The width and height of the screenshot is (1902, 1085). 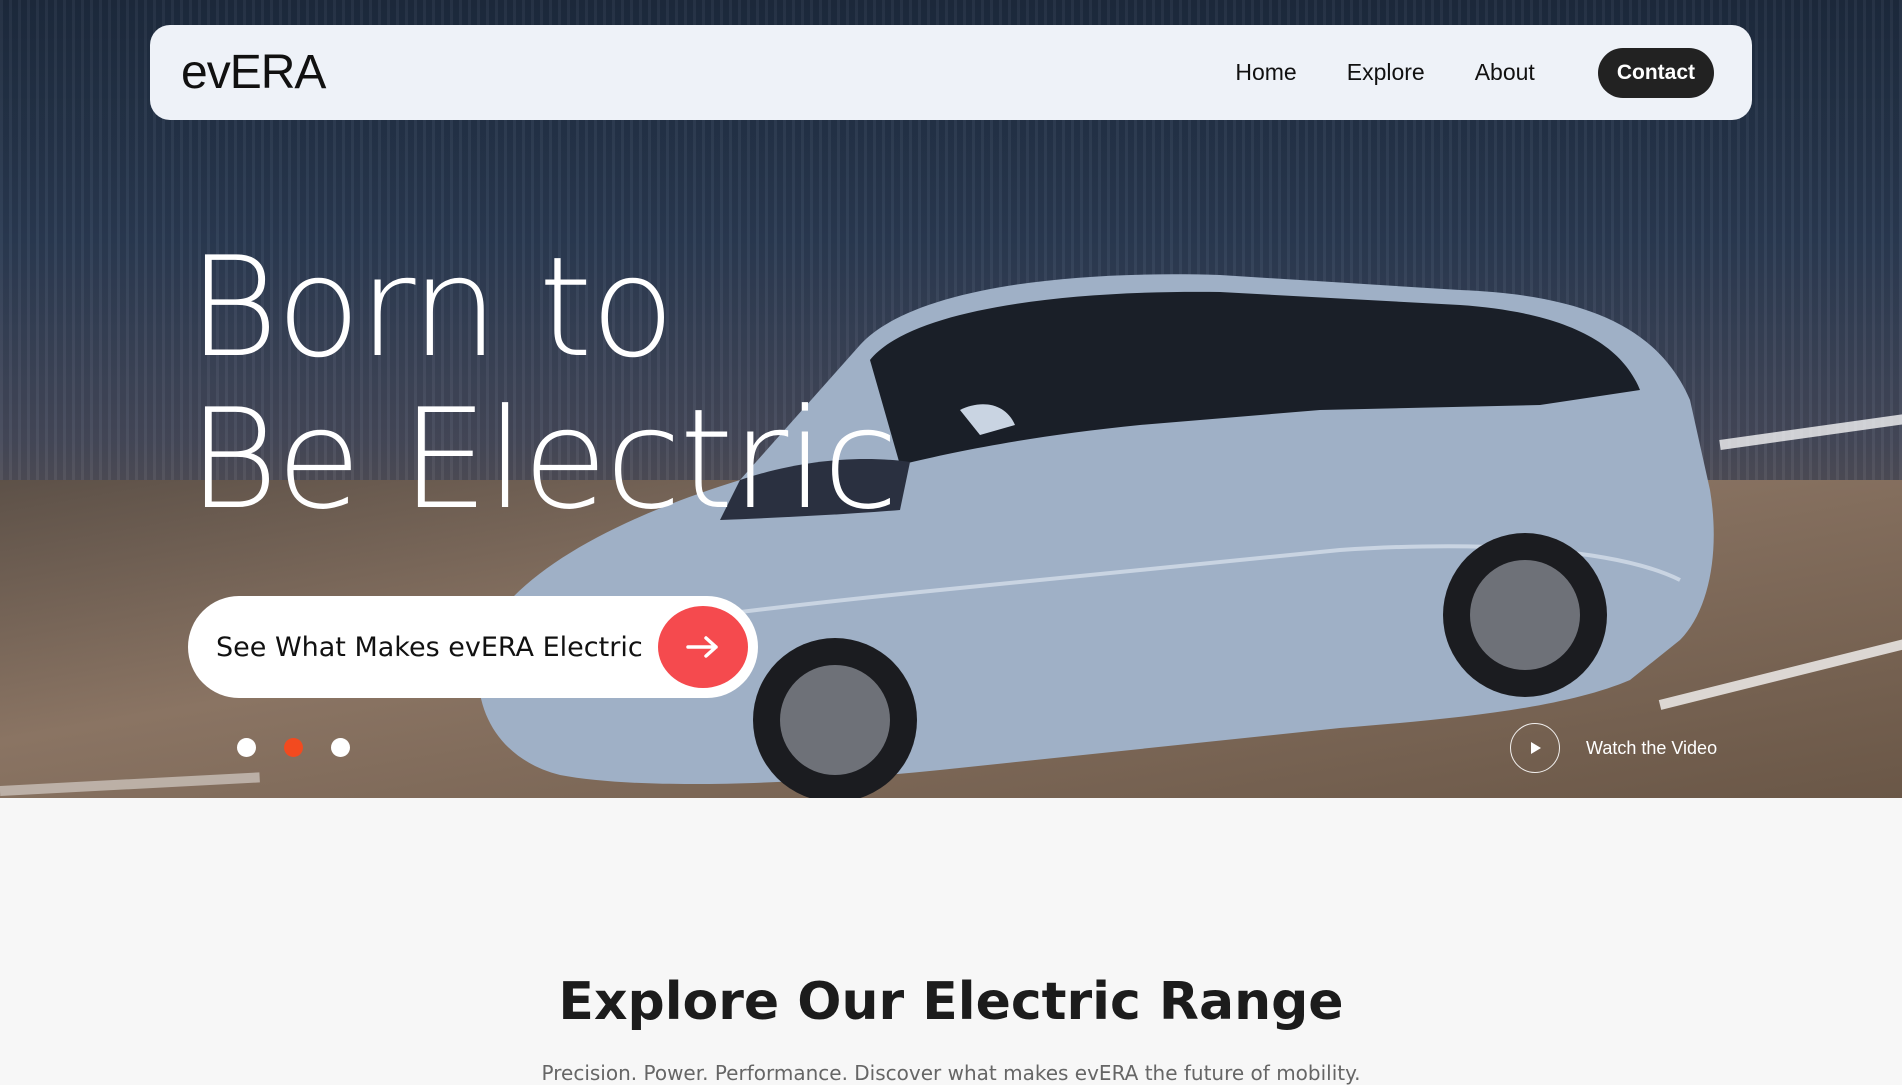 What do you see at coordinates (703, 647) in the screenshot?
I see `arrow-right-icon` at bounding box center [703, 647].